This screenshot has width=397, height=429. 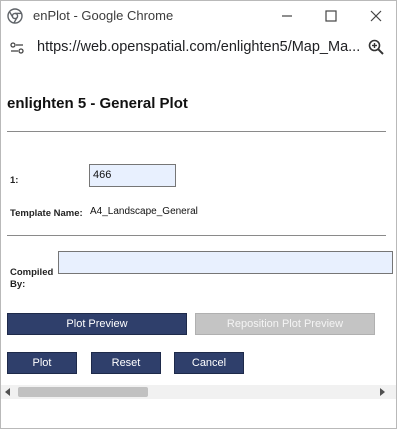 I want to click on site-info-icon, so click(x=17, y=48).